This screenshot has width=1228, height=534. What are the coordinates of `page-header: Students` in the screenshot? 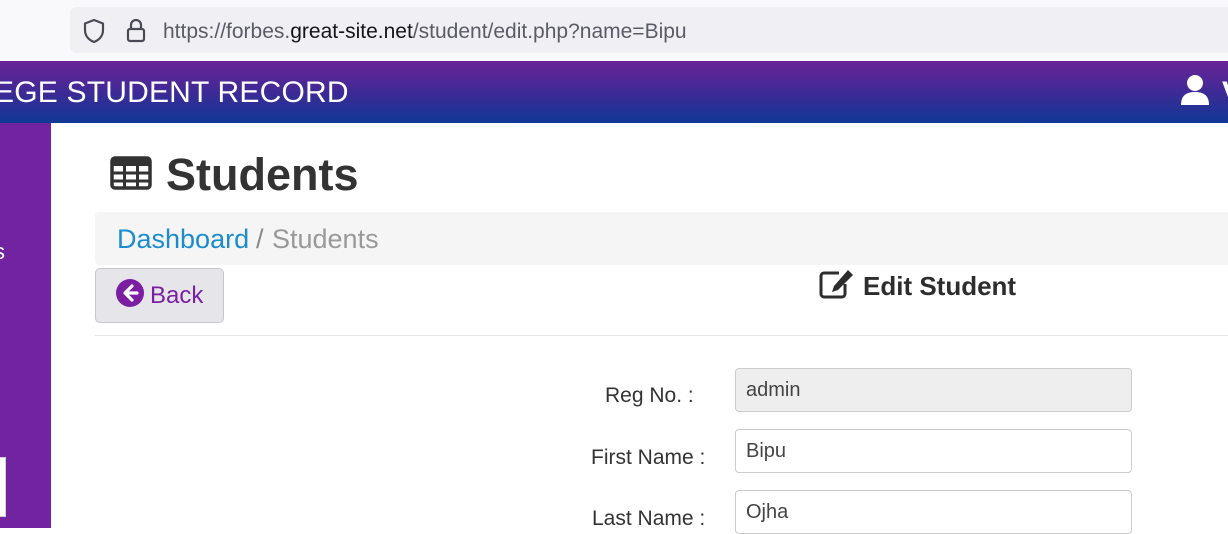 It's located at (234, 175).